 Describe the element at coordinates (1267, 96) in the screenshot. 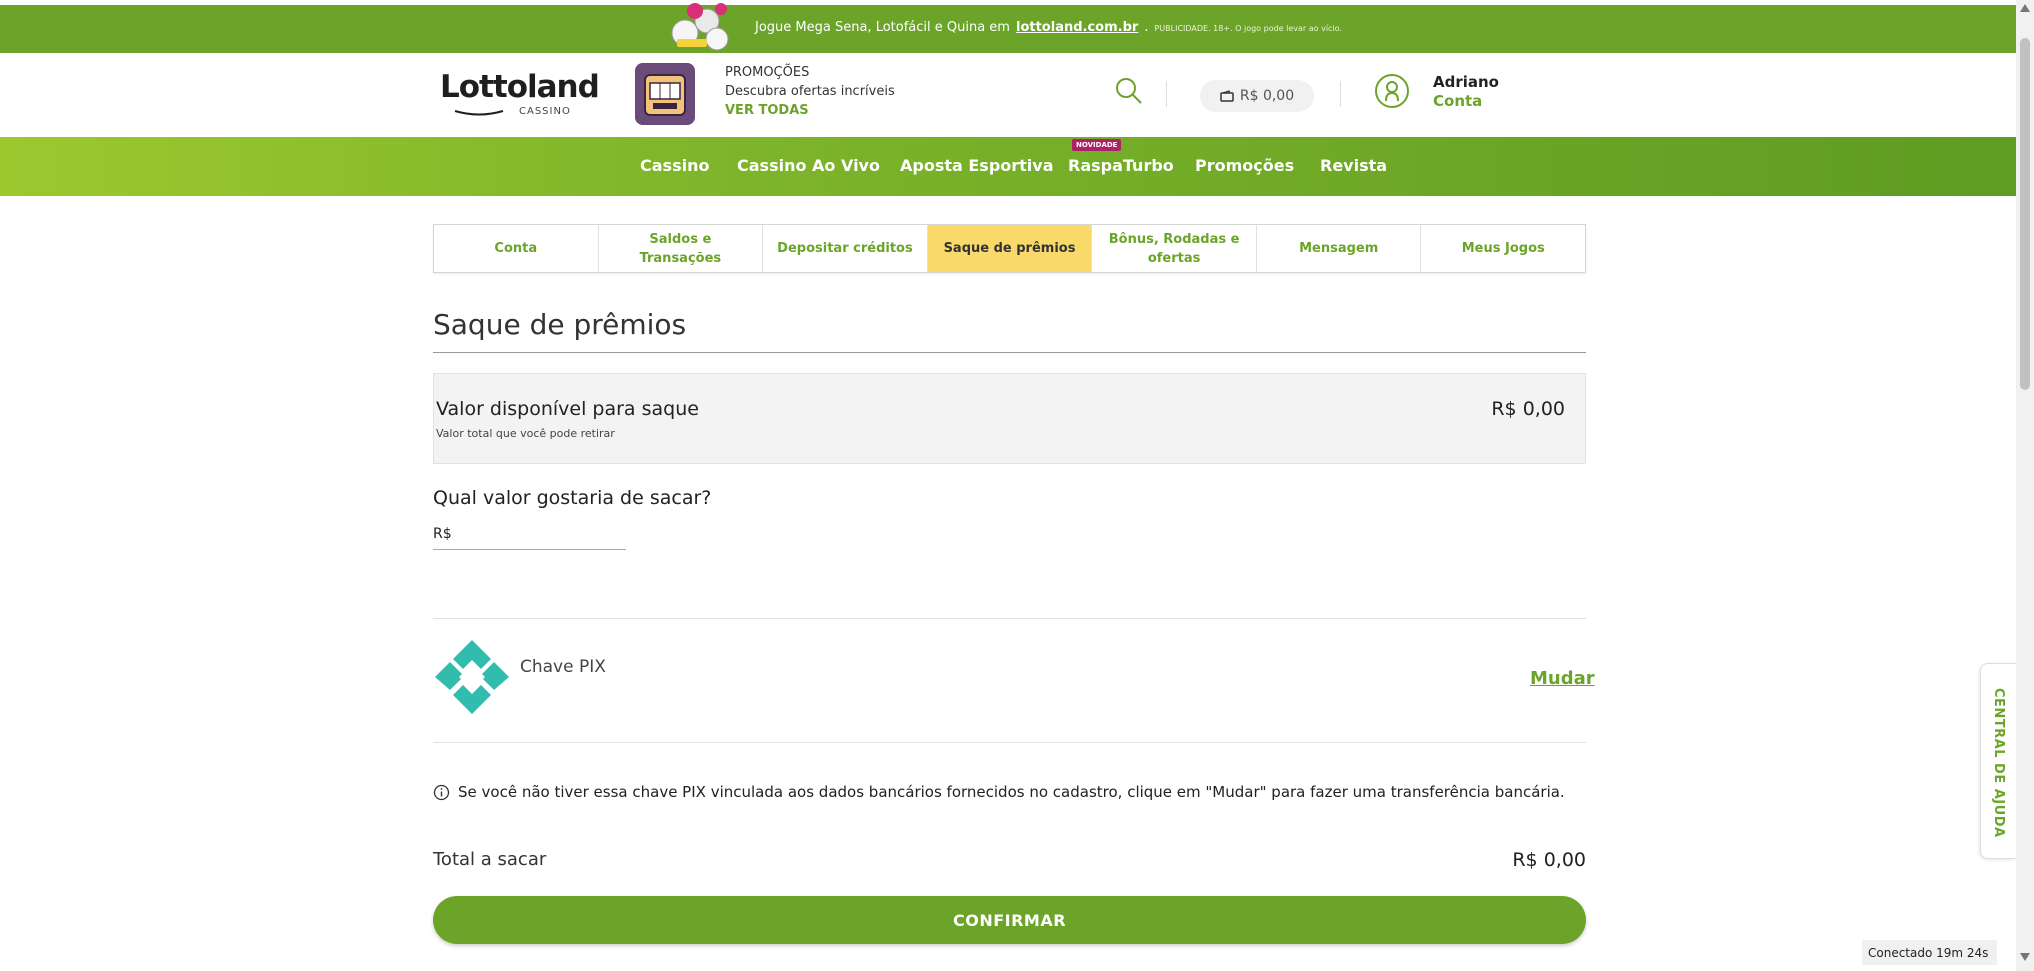

I see `balance-amount: R$ 0,00` at that location.